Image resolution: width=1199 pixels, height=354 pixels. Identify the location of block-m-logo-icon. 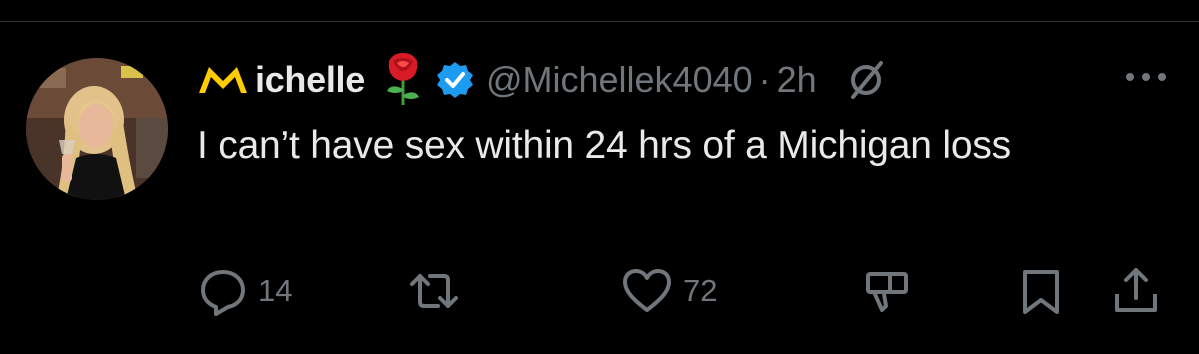
(223, 80).